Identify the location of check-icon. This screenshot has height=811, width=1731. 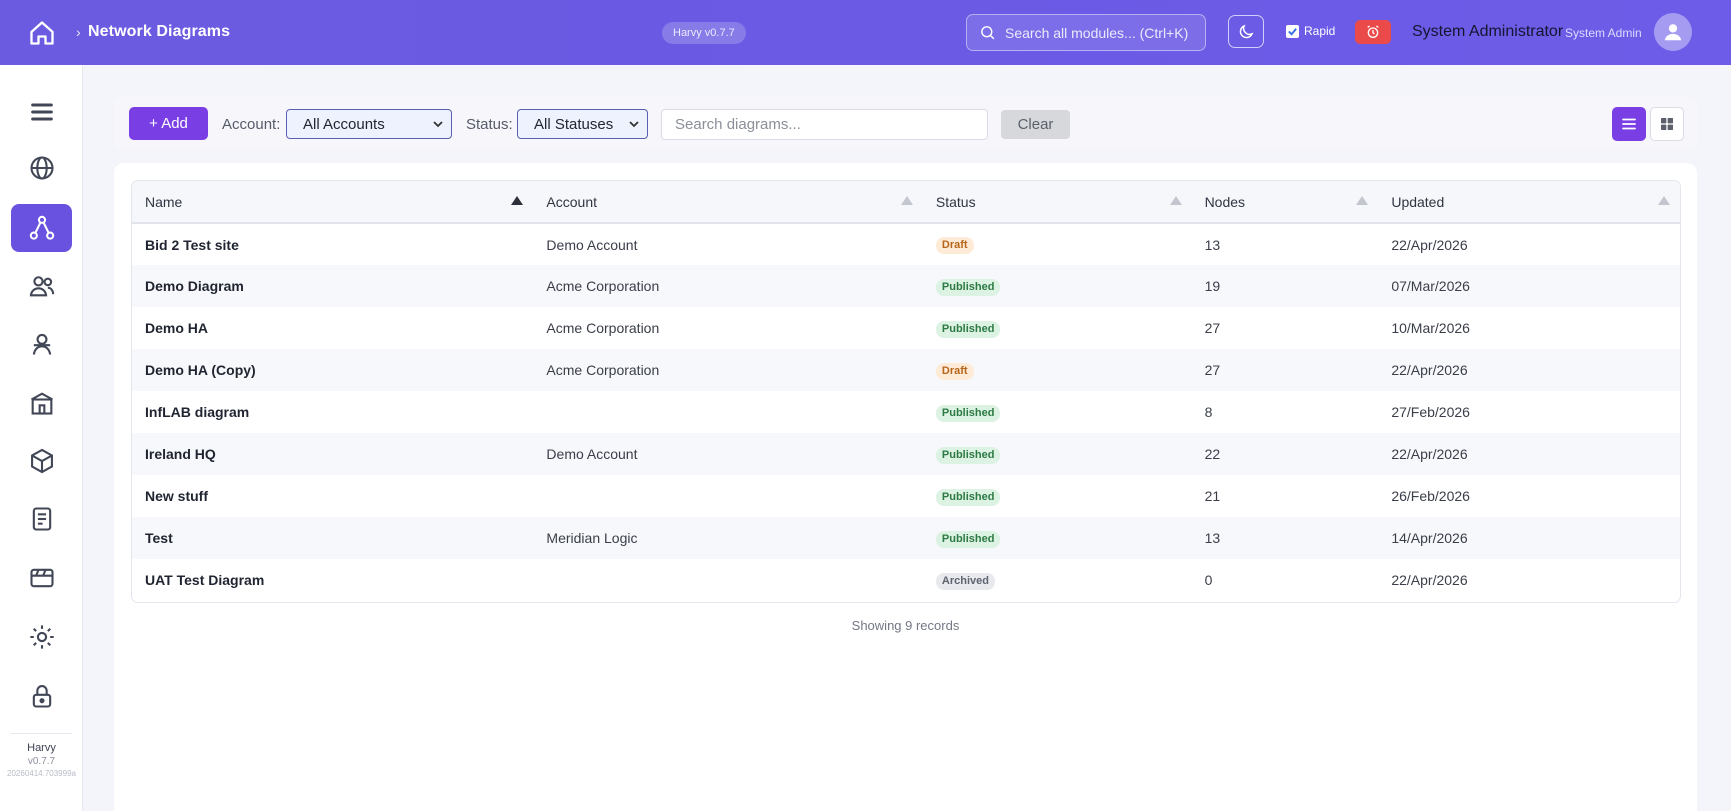
(1292, 31).